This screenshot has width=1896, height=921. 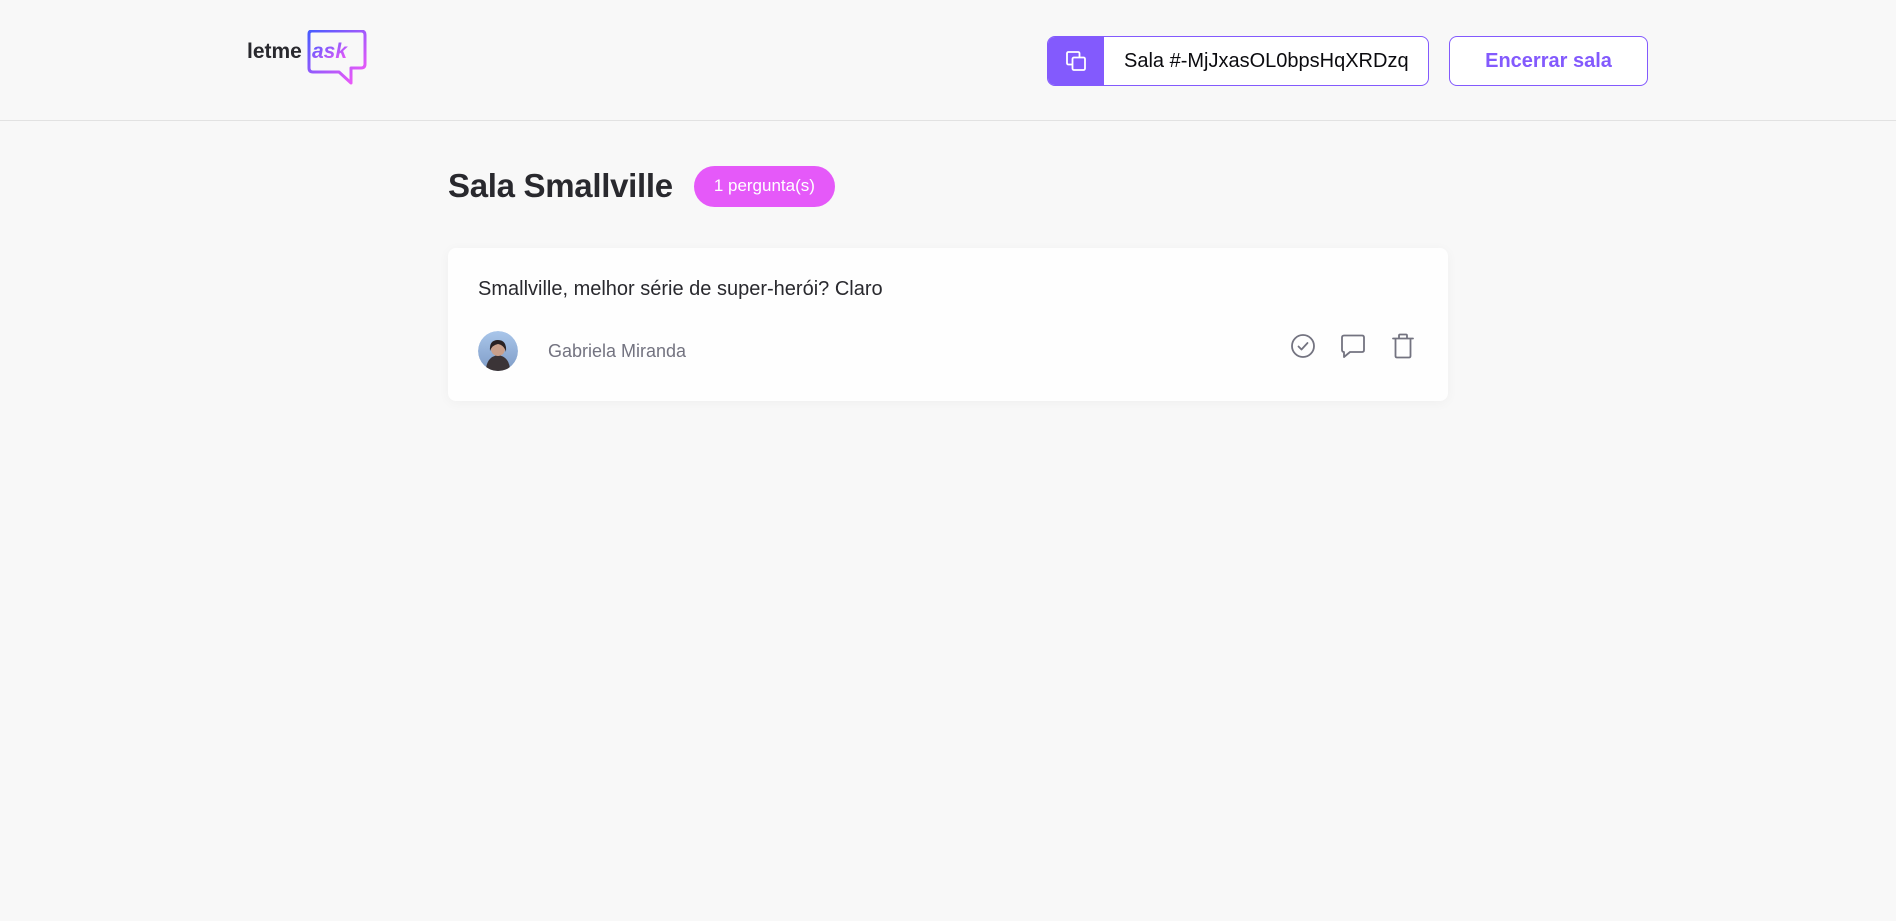 What do you see at coordinates (617, 350) in the screenshot?
I see `author-name: Gabriela Miranda` at bounding box center [617, 350].